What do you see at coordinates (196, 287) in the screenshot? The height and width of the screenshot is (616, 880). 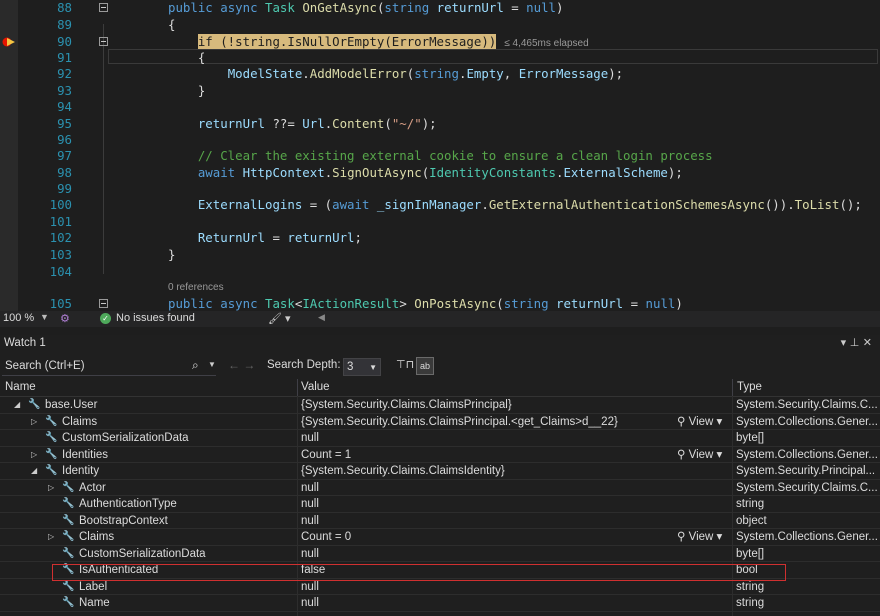 I see `code-lens-references: 0 references` at bounding box center [196, 287].